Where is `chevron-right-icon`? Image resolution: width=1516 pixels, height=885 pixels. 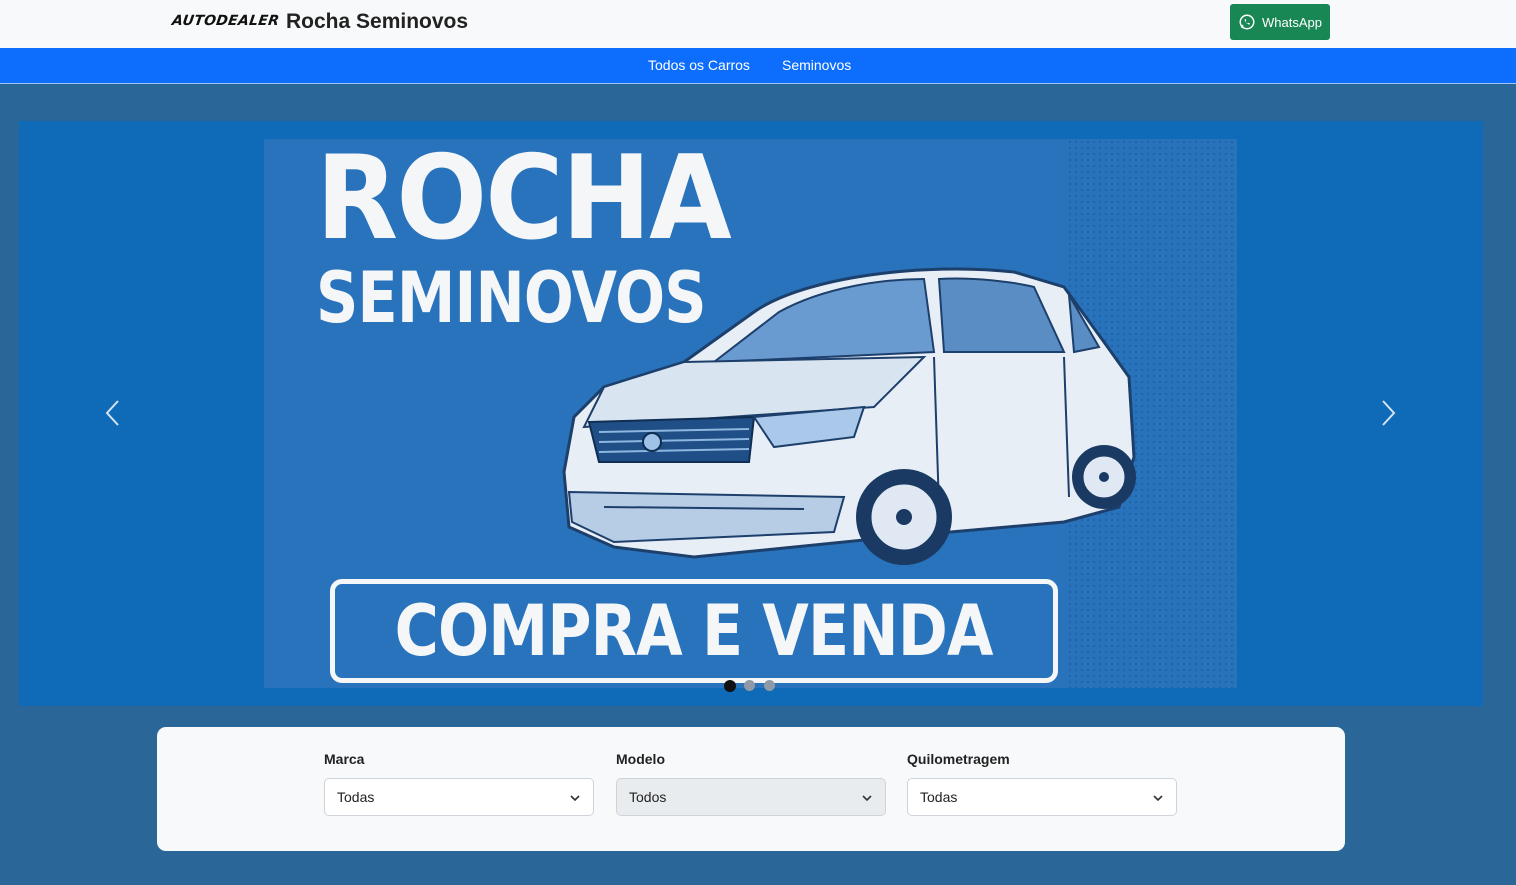
chevron-right-icon is located at coordinates (1389, 413).